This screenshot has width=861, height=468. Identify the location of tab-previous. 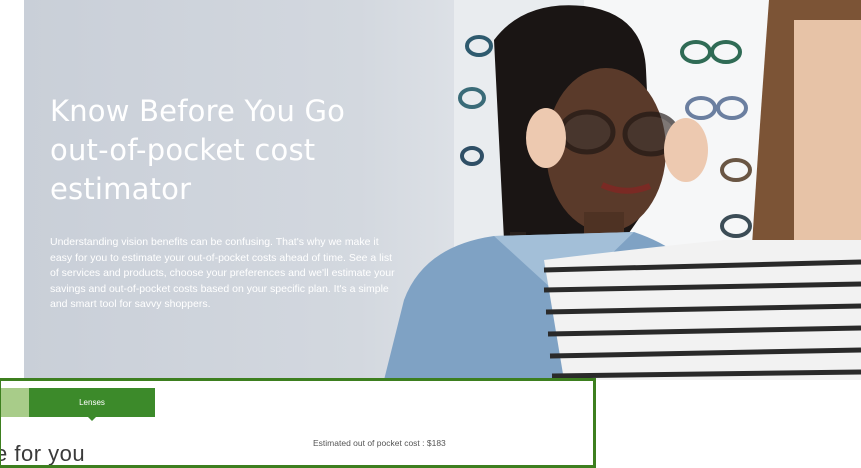
(15, 402).